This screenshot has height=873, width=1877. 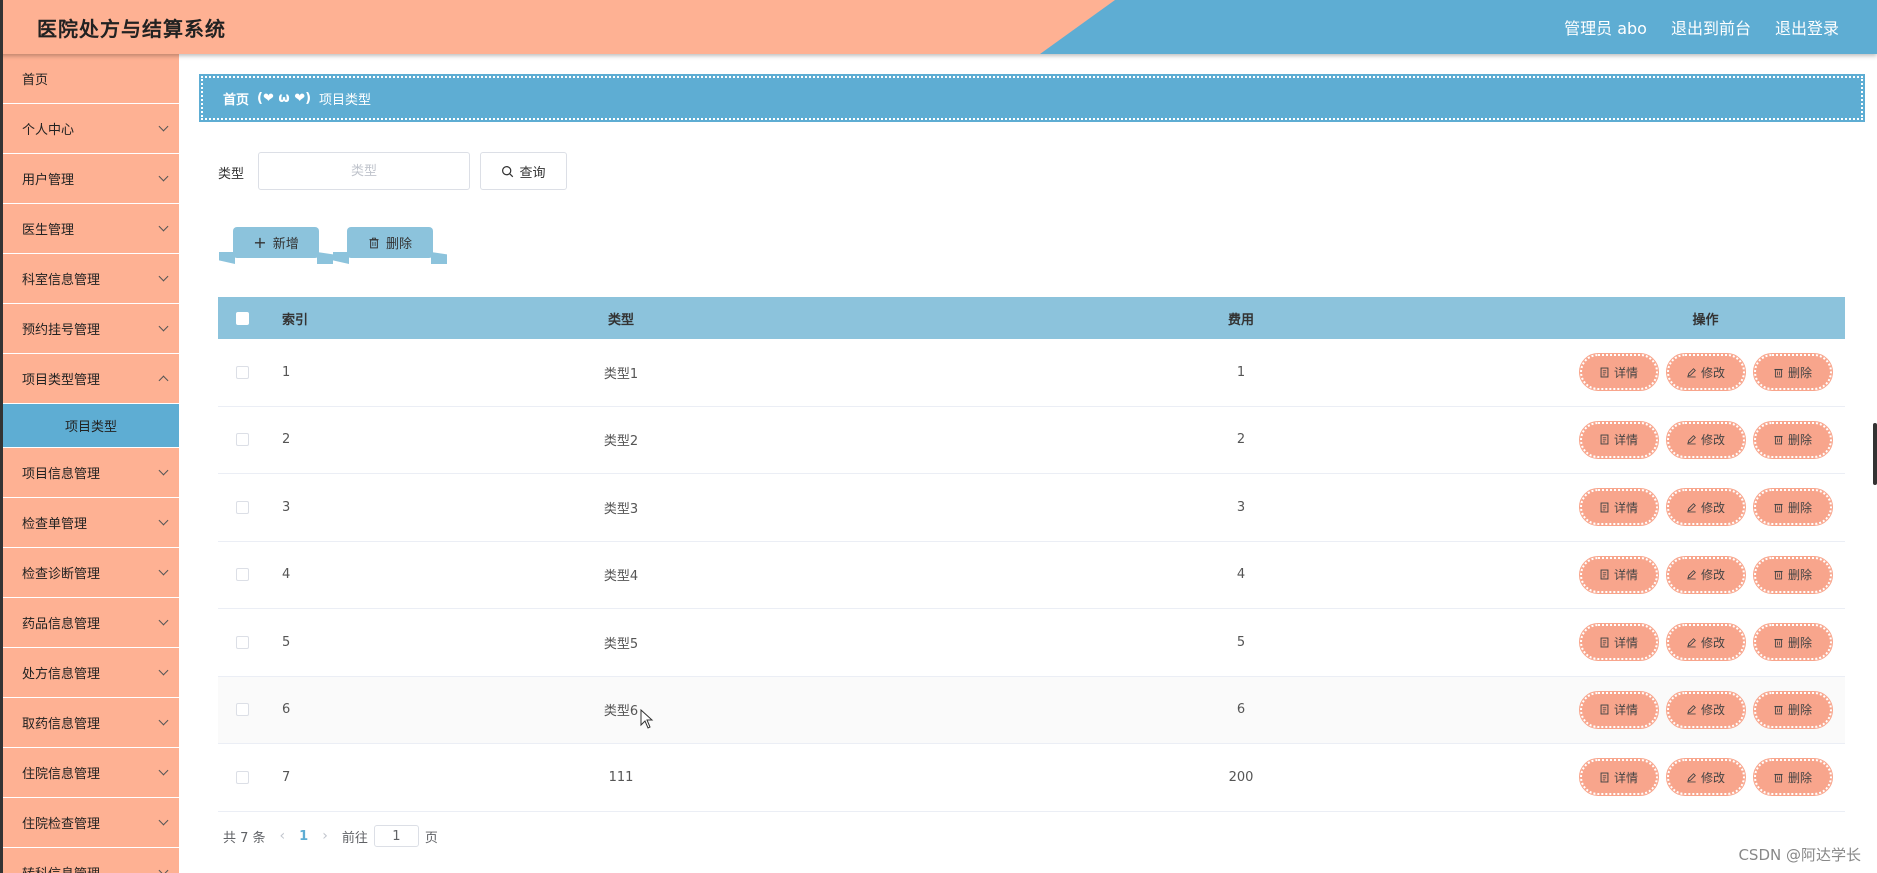 I want to click on cell-type: 类型5, so click(x=621, y=644).